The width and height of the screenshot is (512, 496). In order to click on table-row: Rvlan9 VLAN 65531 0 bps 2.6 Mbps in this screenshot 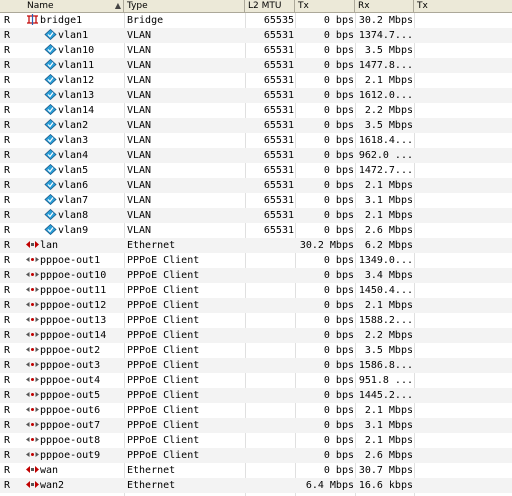, I will do `click(256, 230)`.